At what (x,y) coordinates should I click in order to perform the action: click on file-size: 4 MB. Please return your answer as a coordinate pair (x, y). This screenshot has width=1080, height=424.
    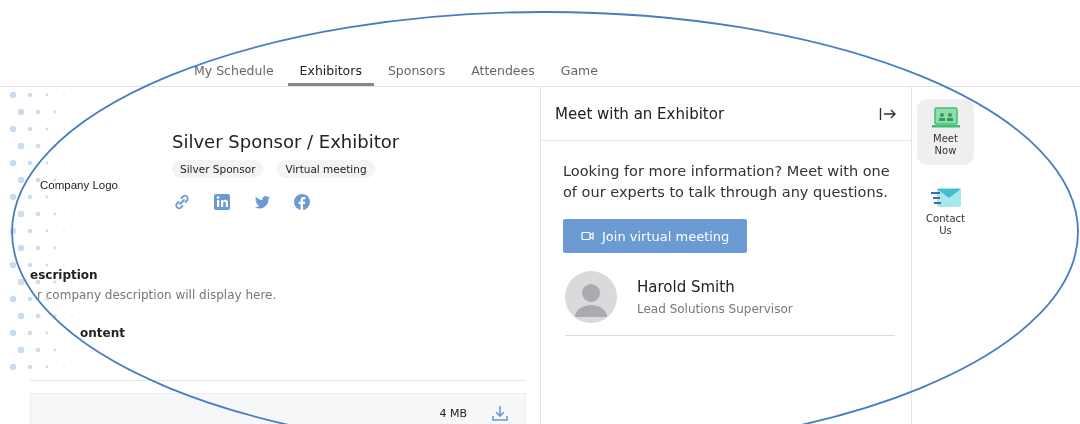
    Looking at the image, I should click on (453, 413).